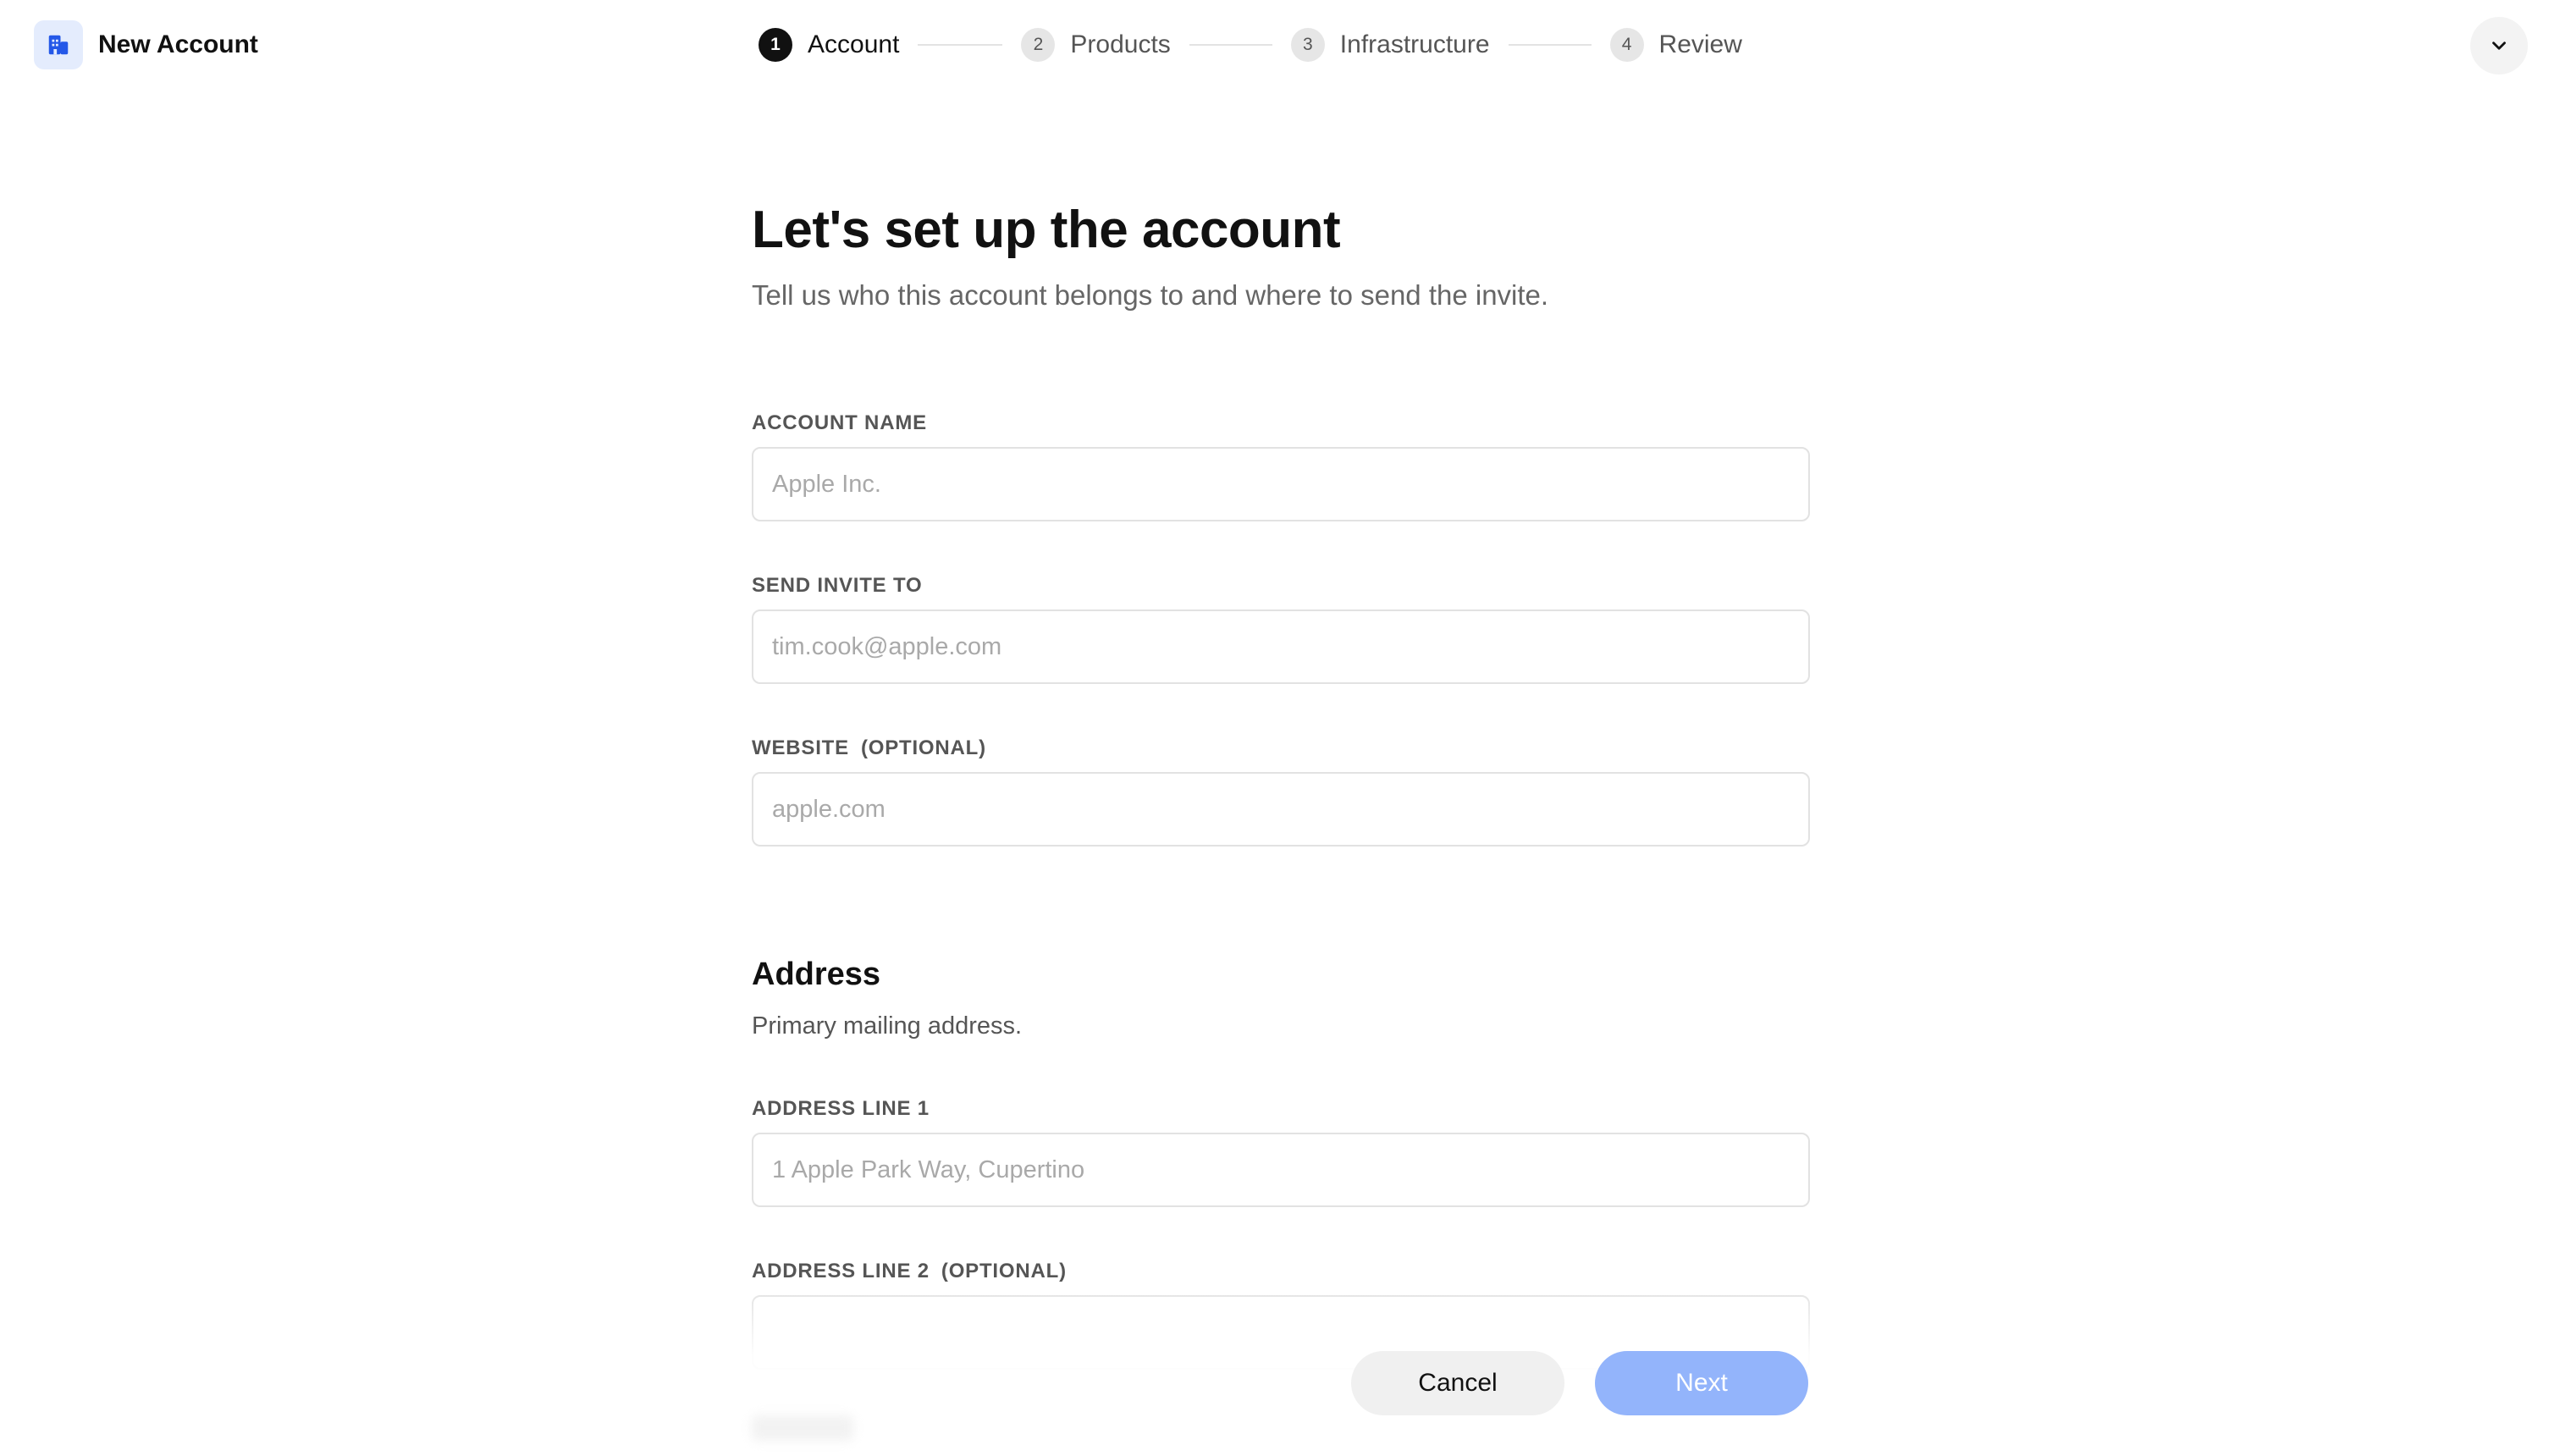  Describe the element at coordinates (1281, 810) in the screenshot. I see `website-input` at that location.